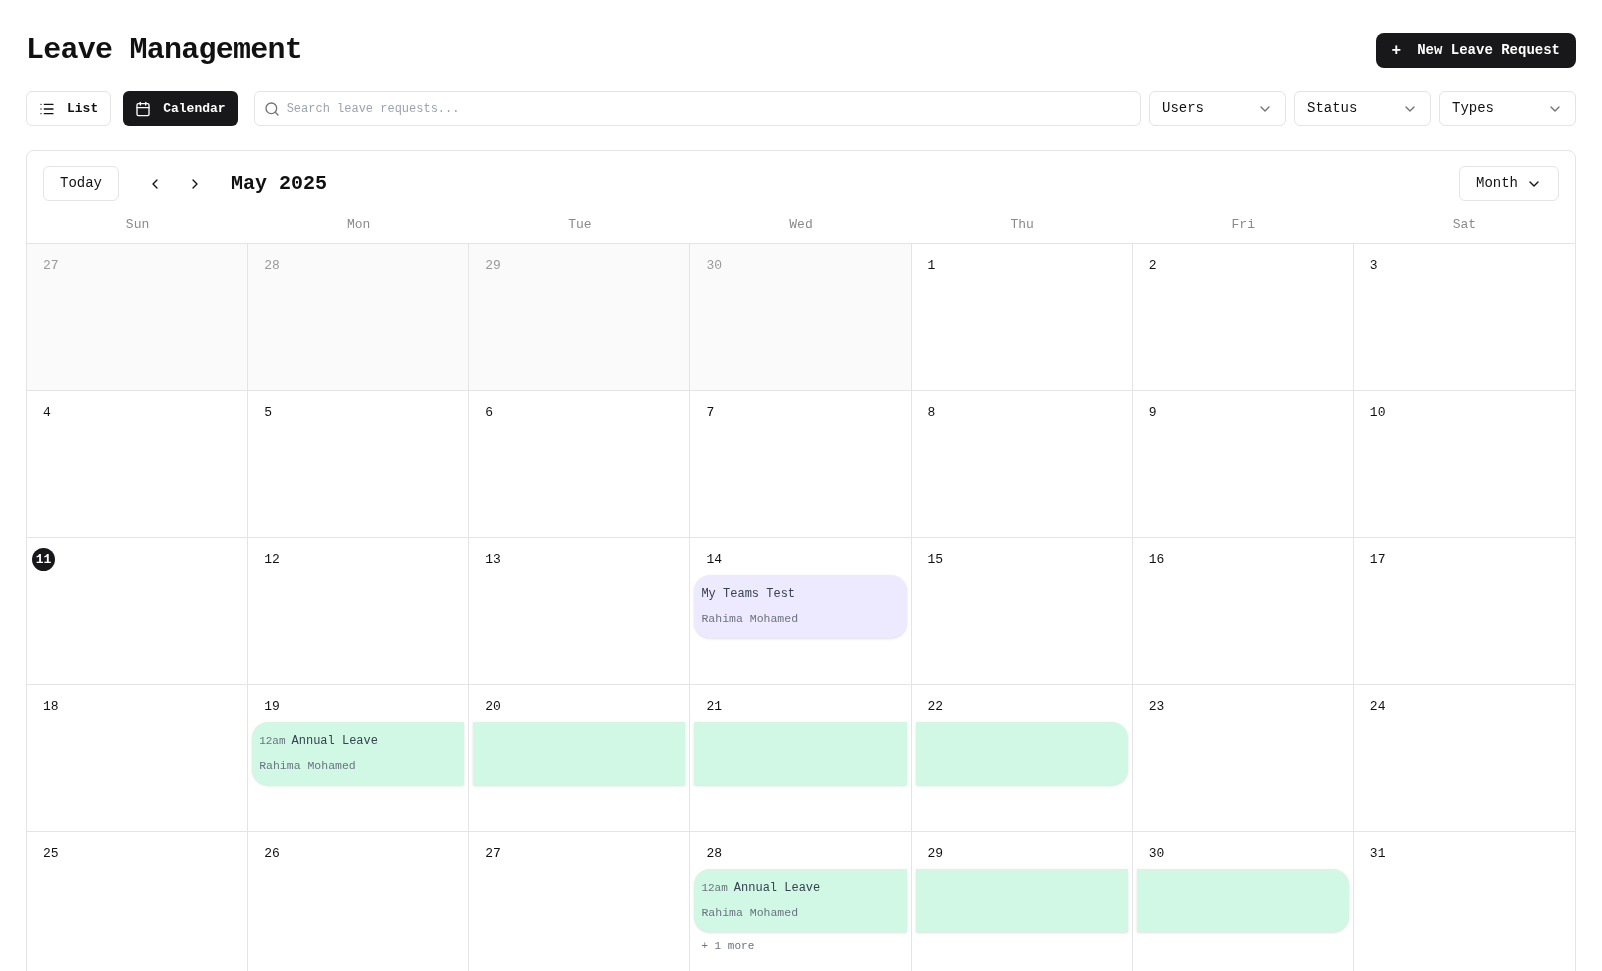 The width and height of the screenshot is (1602, 971). Describe the element at coordinates (931, 265) in the screenshot. I see `date-number: 1` at that location.